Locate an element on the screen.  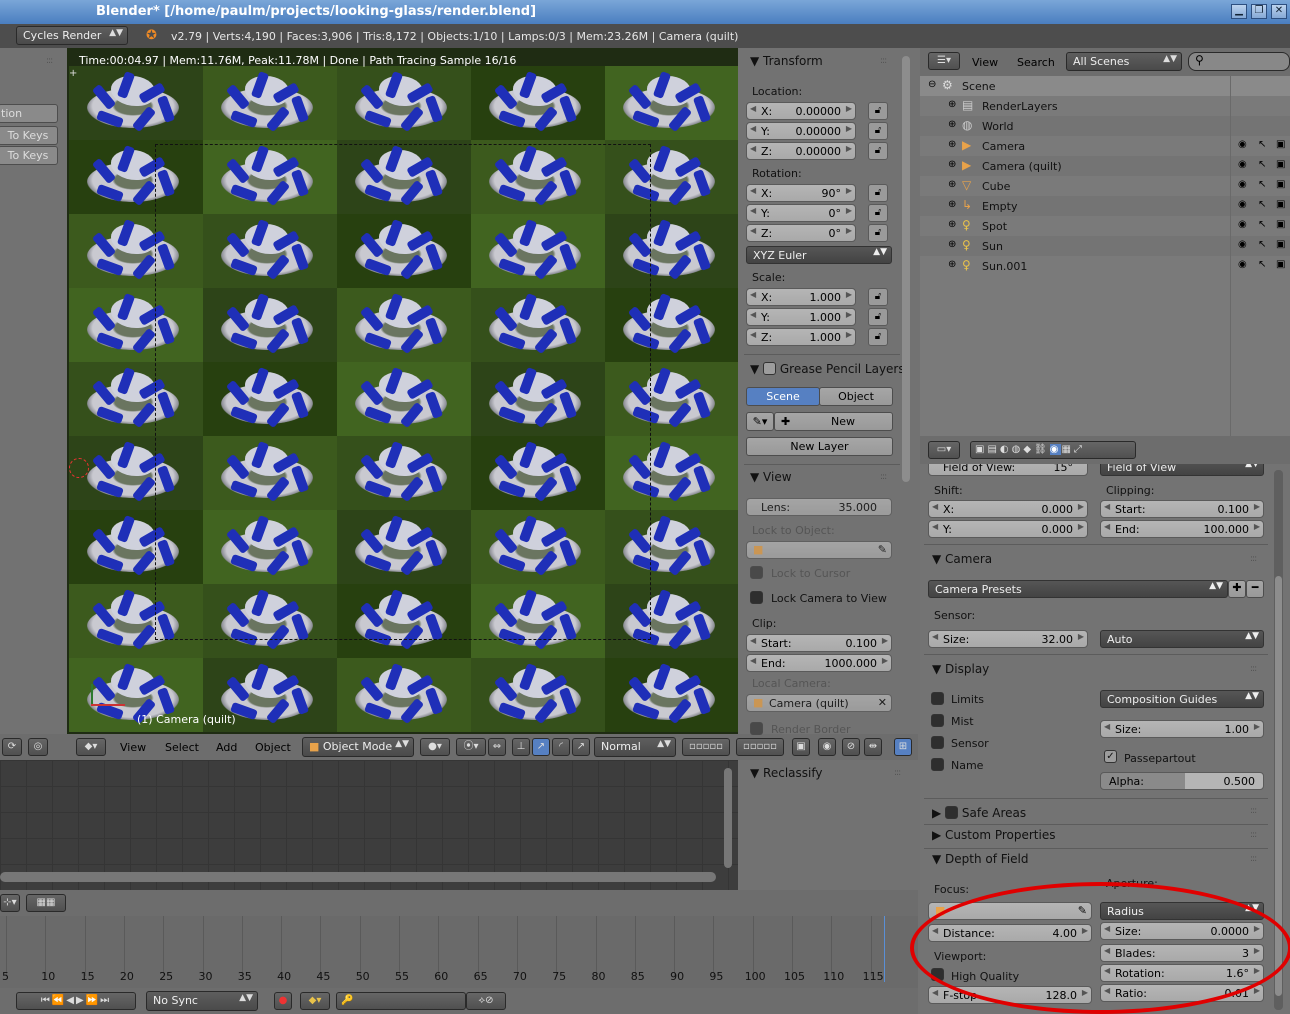
insert-keyframe-icons: ⟡⊘ is located at coordinates (486, 1001).